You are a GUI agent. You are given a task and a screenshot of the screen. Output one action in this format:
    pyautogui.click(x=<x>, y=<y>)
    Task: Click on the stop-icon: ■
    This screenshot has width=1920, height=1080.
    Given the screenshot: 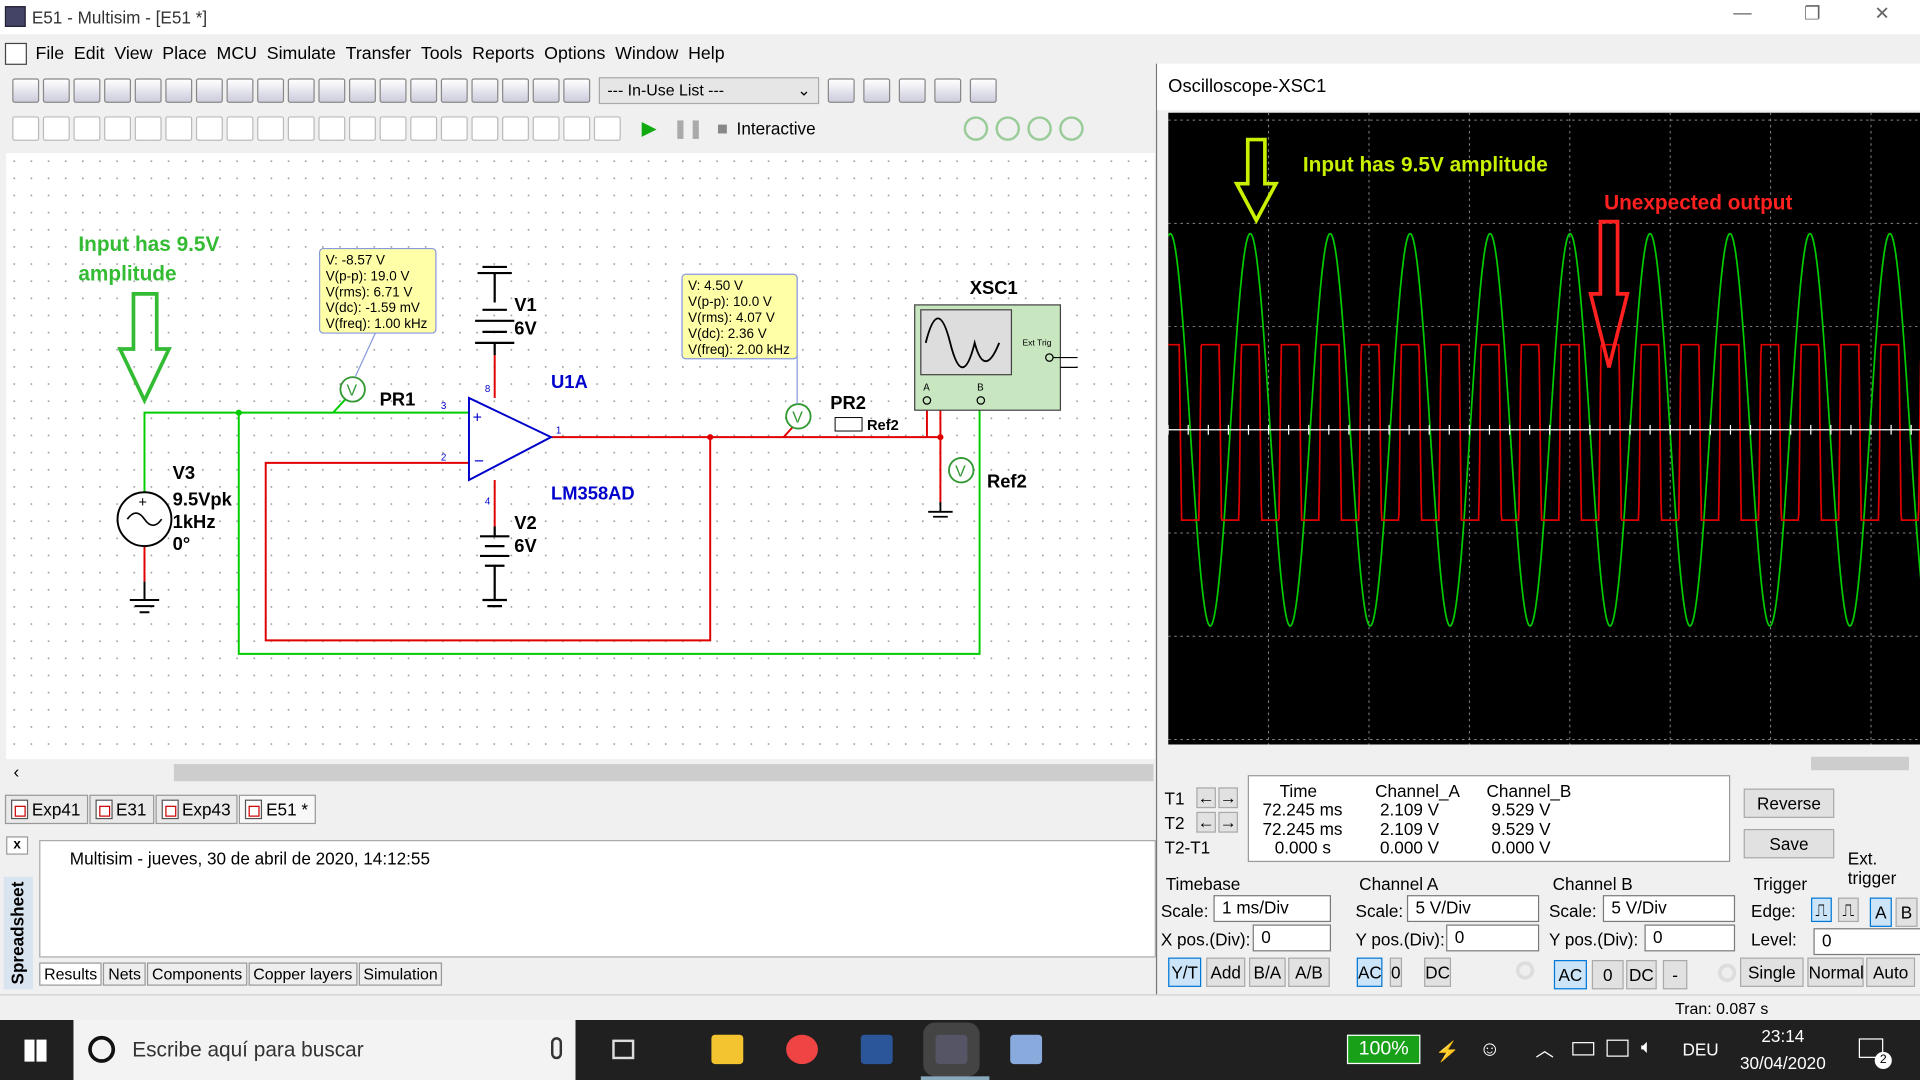 What is the action you would take?
    pyautogui.click(x=722, y=128)
    